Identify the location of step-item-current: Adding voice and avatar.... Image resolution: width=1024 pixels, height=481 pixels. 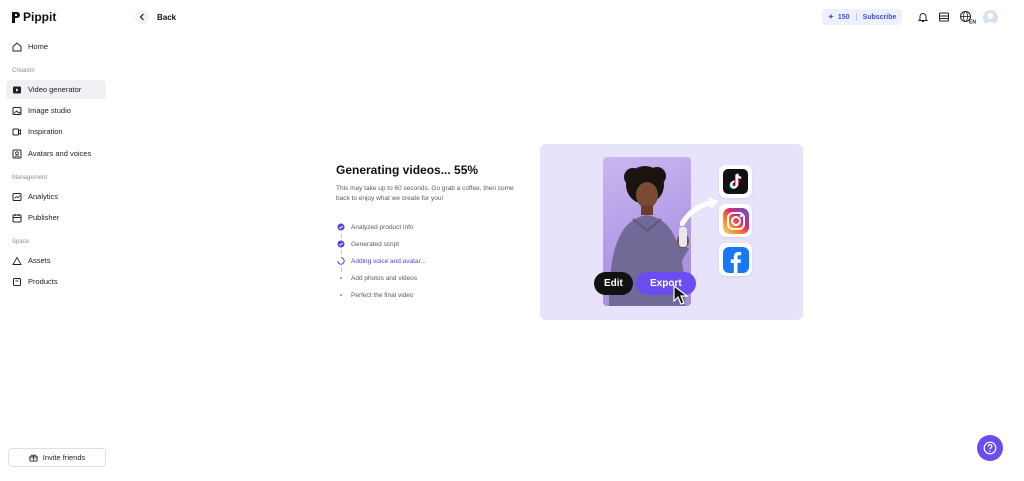
(381, 261).